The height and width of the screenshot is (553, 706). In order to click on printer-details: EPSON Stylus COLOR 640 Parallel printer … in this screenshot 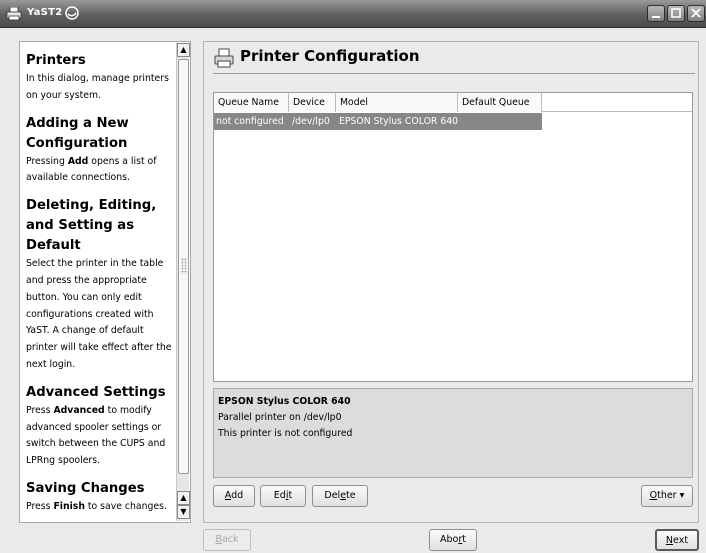, I will do `click(453, 433)`.